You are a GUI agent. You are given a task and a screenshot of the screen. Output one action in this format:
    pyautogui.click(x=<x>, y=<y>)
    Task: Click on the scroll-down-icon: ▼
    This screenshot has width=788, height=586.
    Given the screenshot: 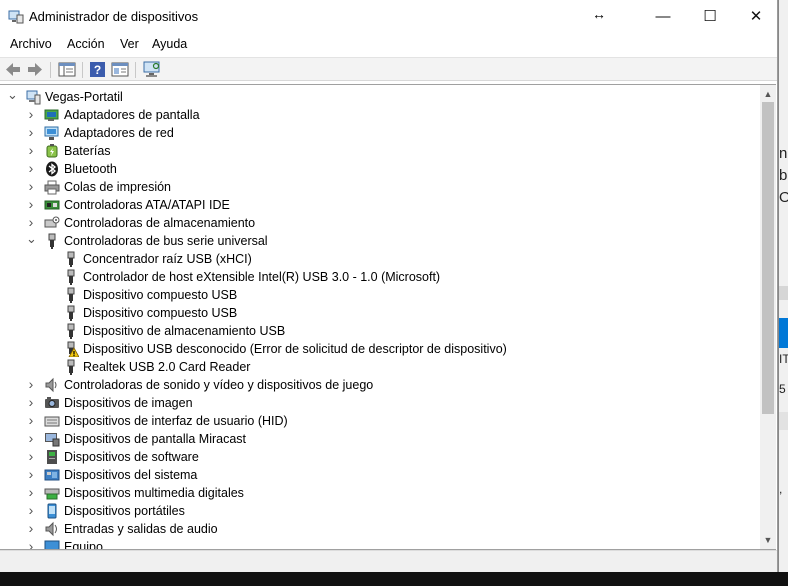 What is the action you would take?
    pyautogui.click(x=768, y=540)
    